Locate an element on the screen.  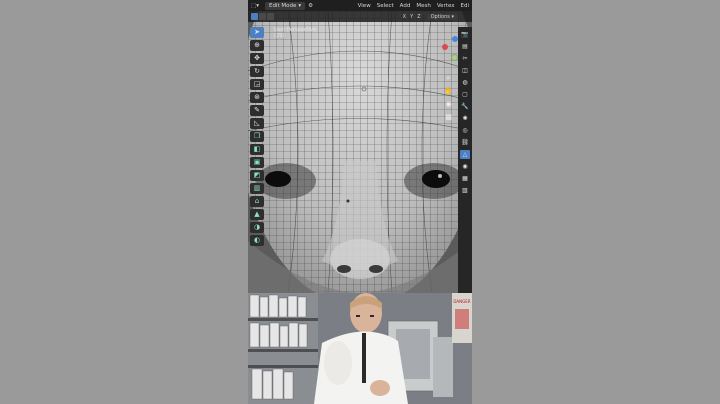
axis-x-toggle: X is located at coordinates (404, 17).